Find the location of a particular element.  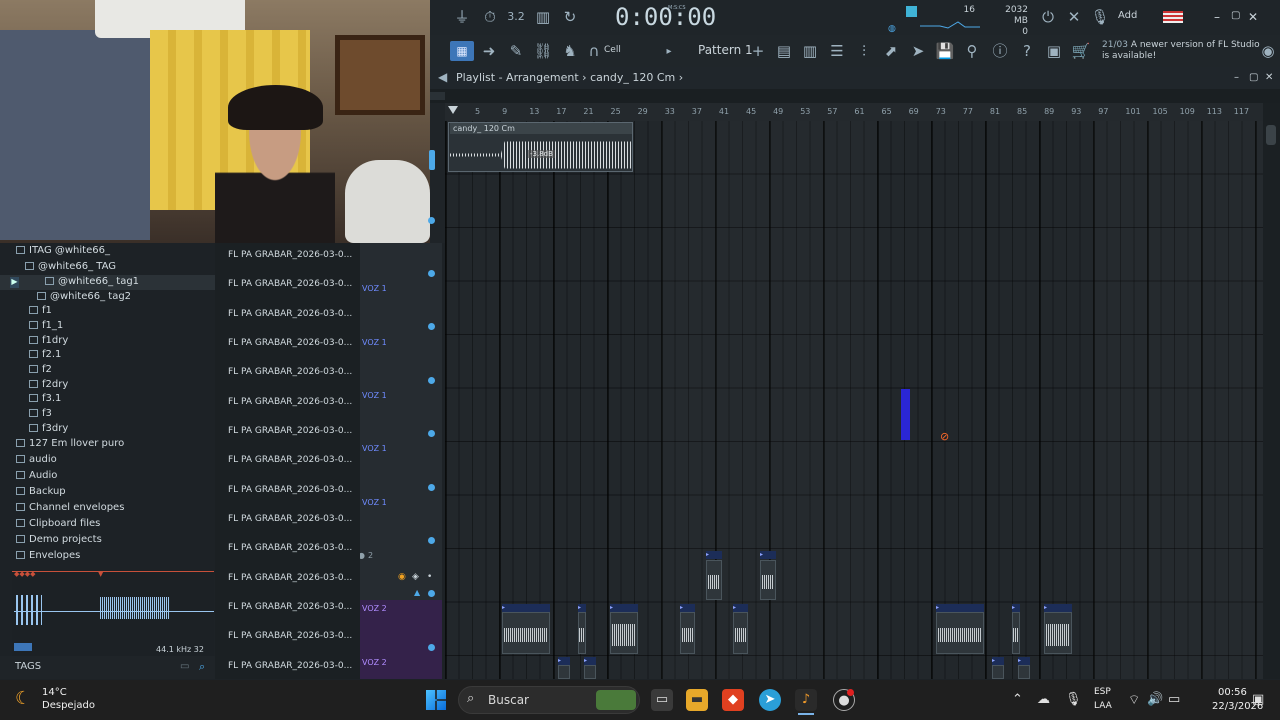

browser-item: 127 Em llover puro is located at coordinates (70, 443).